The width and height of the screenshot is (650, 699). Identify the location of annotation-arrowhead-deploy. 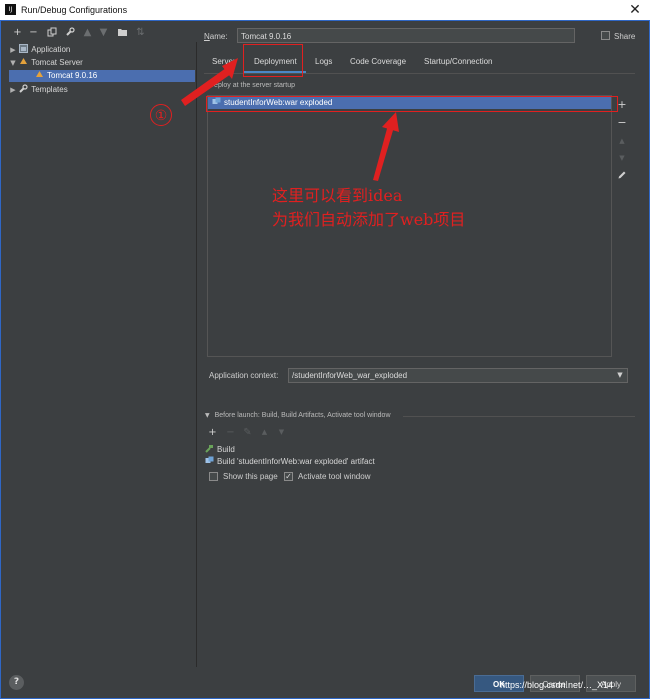
(390, 122).